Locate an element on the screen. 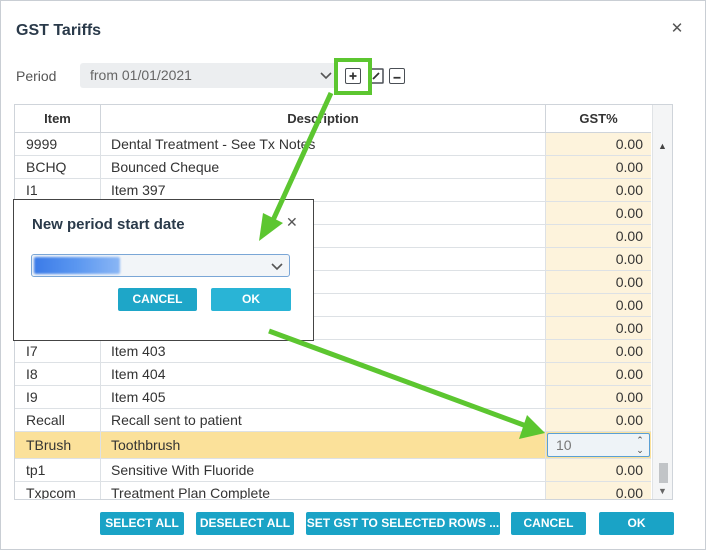 The image size is (706, 551). row-item-code: BCHQ is located at coordinates (58, 167).